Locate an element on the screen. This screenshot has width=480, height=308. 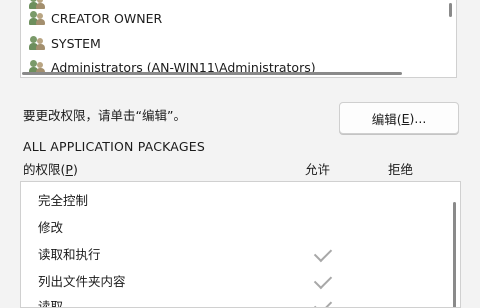
permissions-title: 的权限(P) is located at coordinates (50, 168).